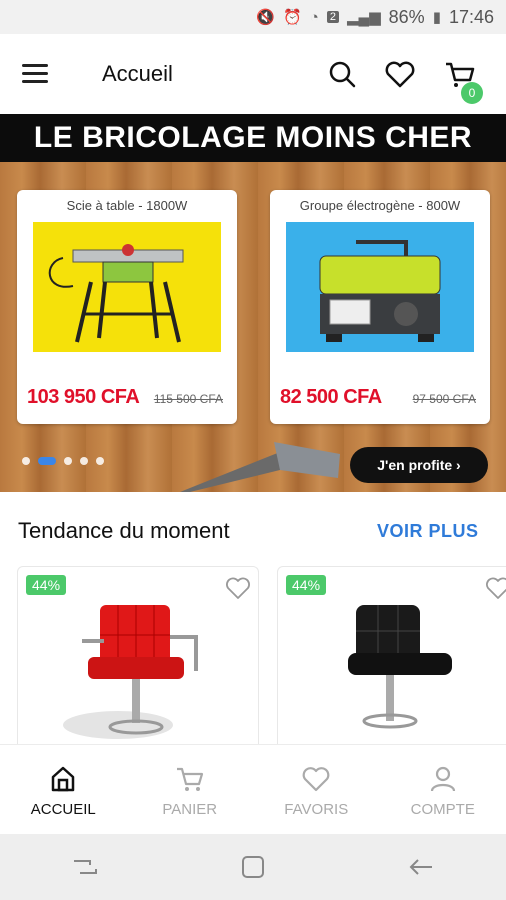 The height and width of the screenshot is (900, 506). I want to click on nav-item-cart: PANIER, so click(190, 790).